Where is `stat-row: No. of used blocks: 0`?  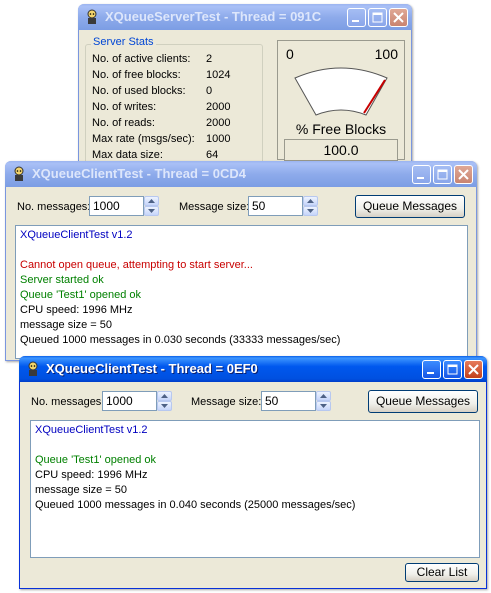
stat-row: No. of used blocks: 0 is located at coordinates (177, 91).